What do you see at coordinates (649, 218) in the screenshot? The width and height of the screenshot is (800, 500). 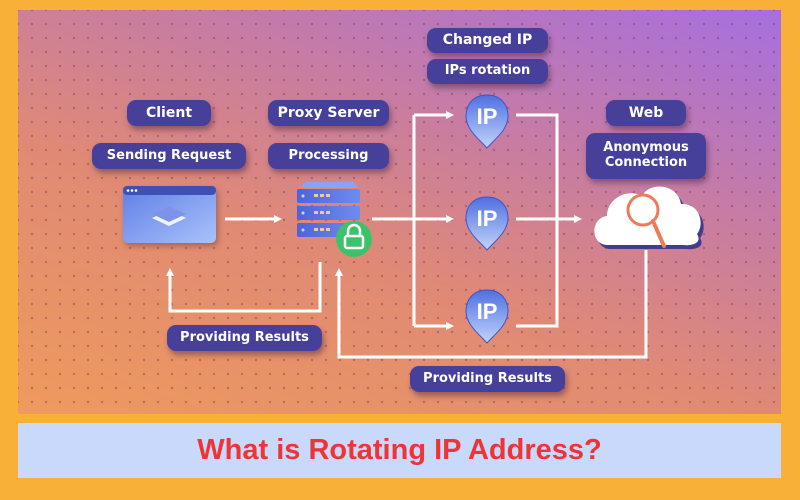 I see `cloud-search-icon` at bounding box center [649, 218].